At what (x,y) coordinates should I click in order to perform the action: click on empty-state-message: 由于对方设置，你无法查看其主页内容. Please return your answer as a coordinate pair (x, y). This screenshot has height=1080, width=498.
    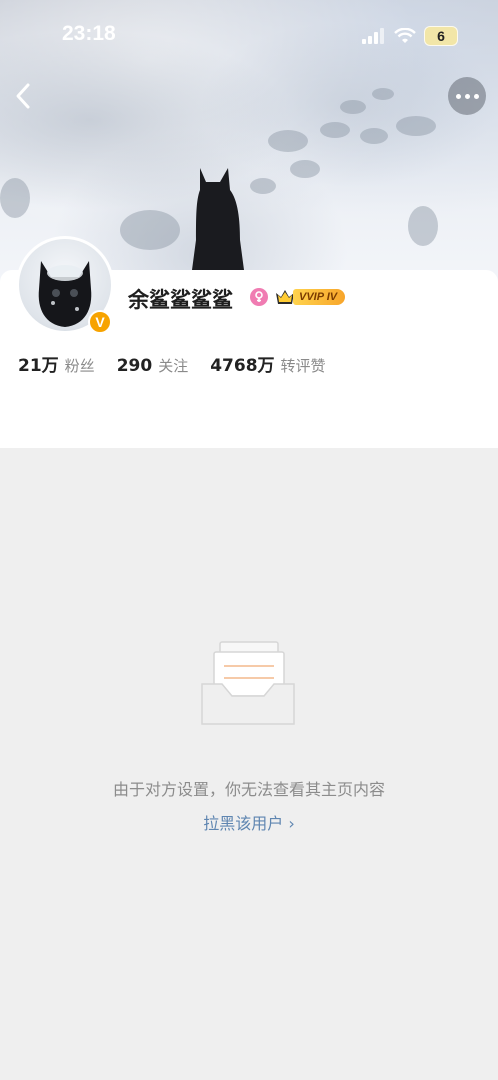
    Looking at the image, I should click on (248, 789).